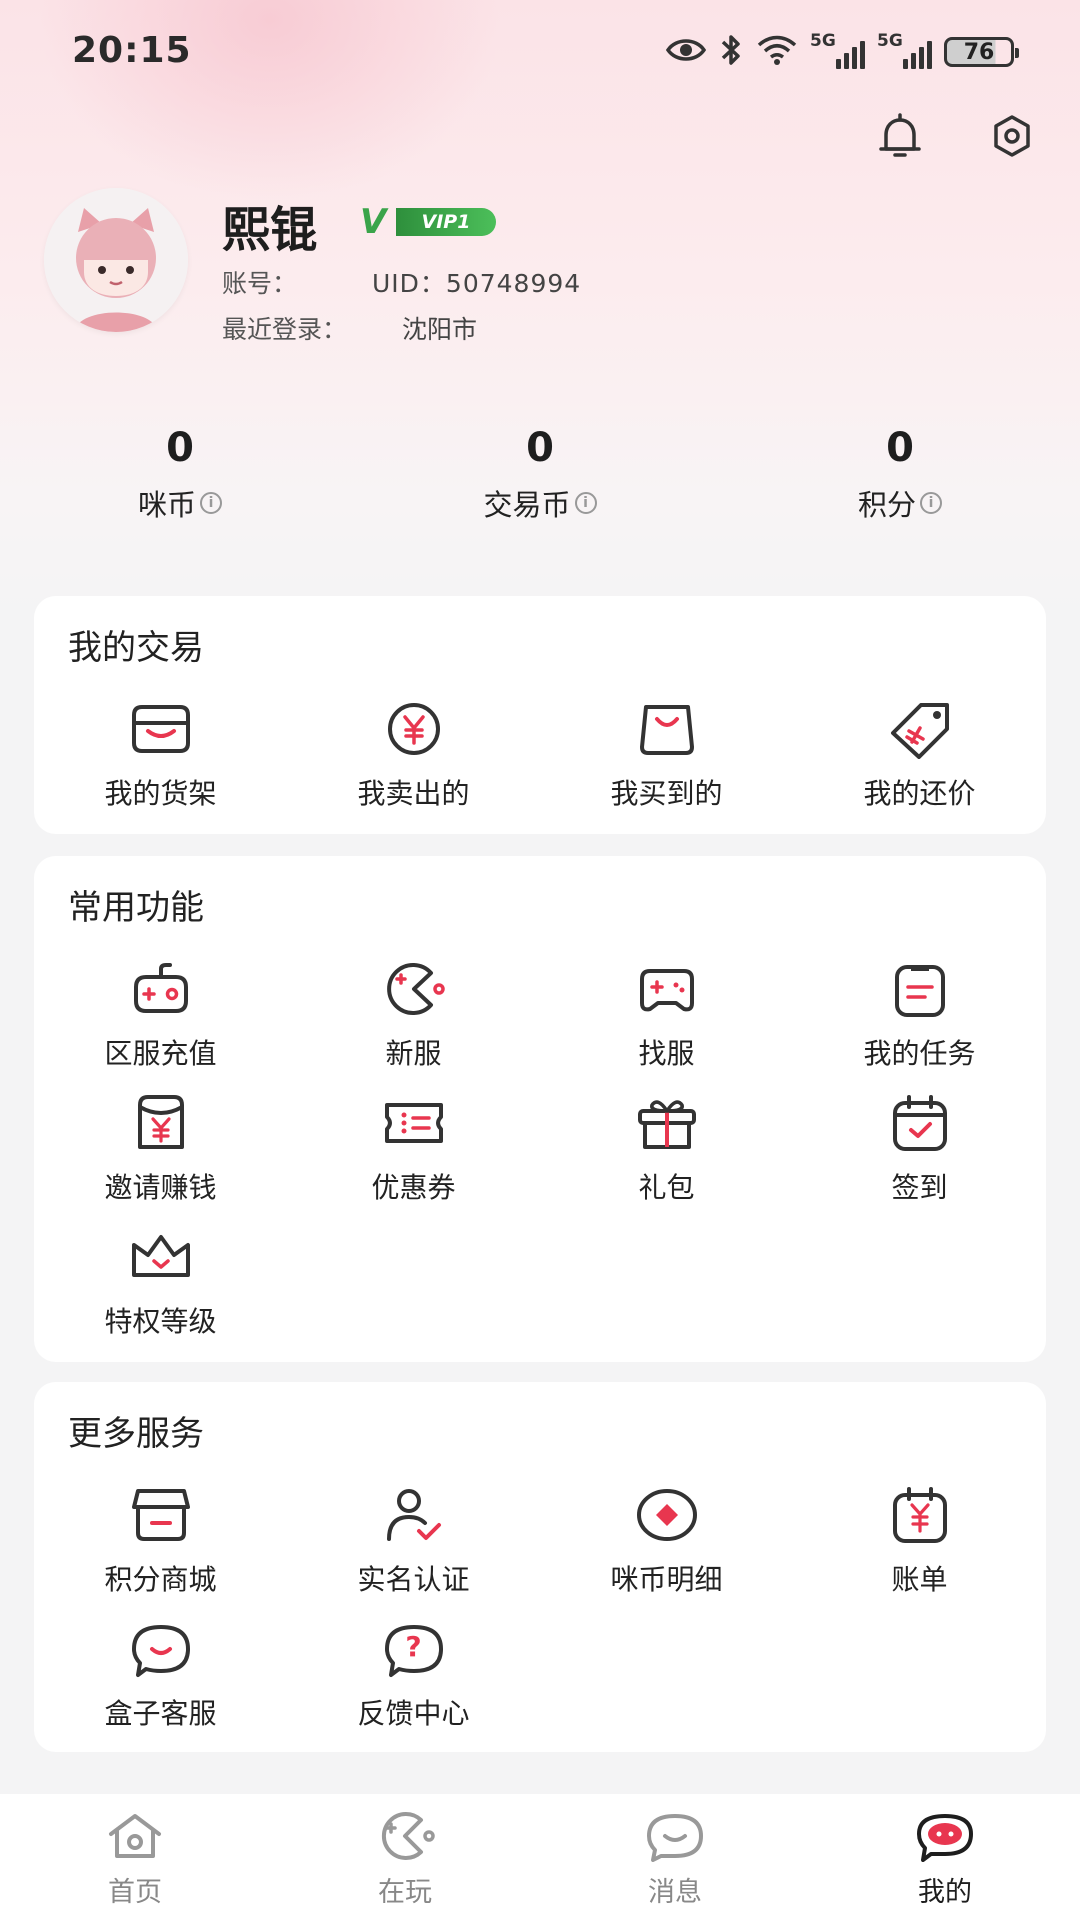 Image resolution: width=1080 pixels, height=1920 pixels. What do you see at coordinates (675, 1836) in the screenshot?
I see `message-icon` at bounding box center [675, 1836].